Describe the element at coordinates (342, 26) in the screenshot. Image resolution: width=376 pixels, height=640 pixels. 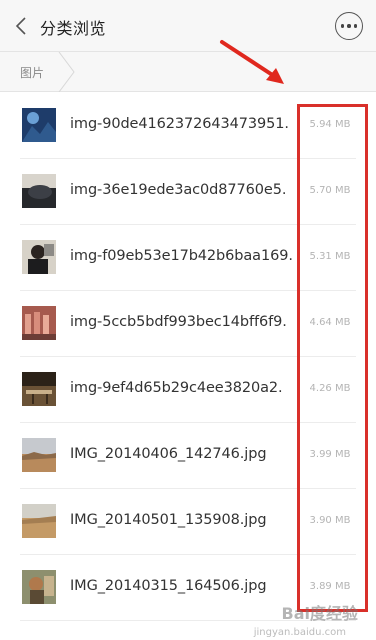
I see `more-dots-icon` at that location.